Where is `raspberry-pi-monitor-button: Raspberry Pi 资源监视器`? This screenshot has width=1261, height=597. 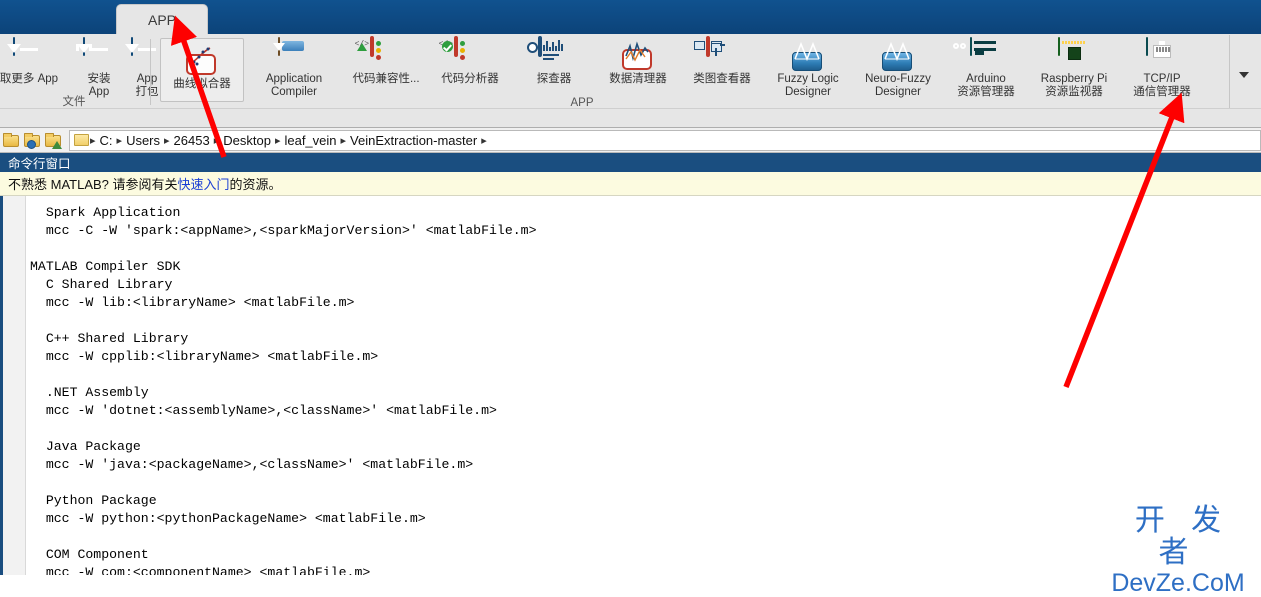 raspberry-pi-monitor-button: Raspberry Pi 资源监视器 is located at coordinates (1074, 68).